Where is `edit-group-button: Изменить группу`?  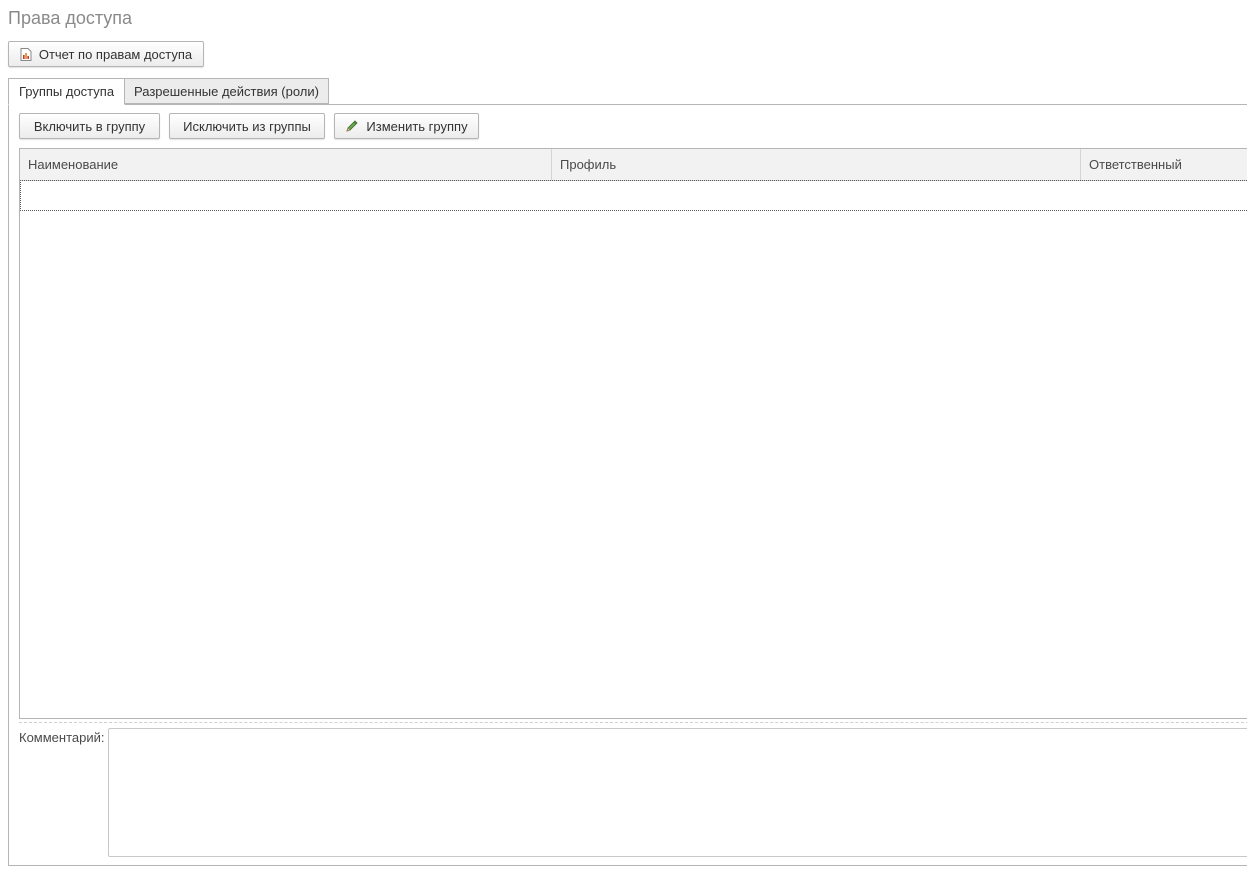 edit-group-button: Изменить группу is located at coordinates (406, 126).